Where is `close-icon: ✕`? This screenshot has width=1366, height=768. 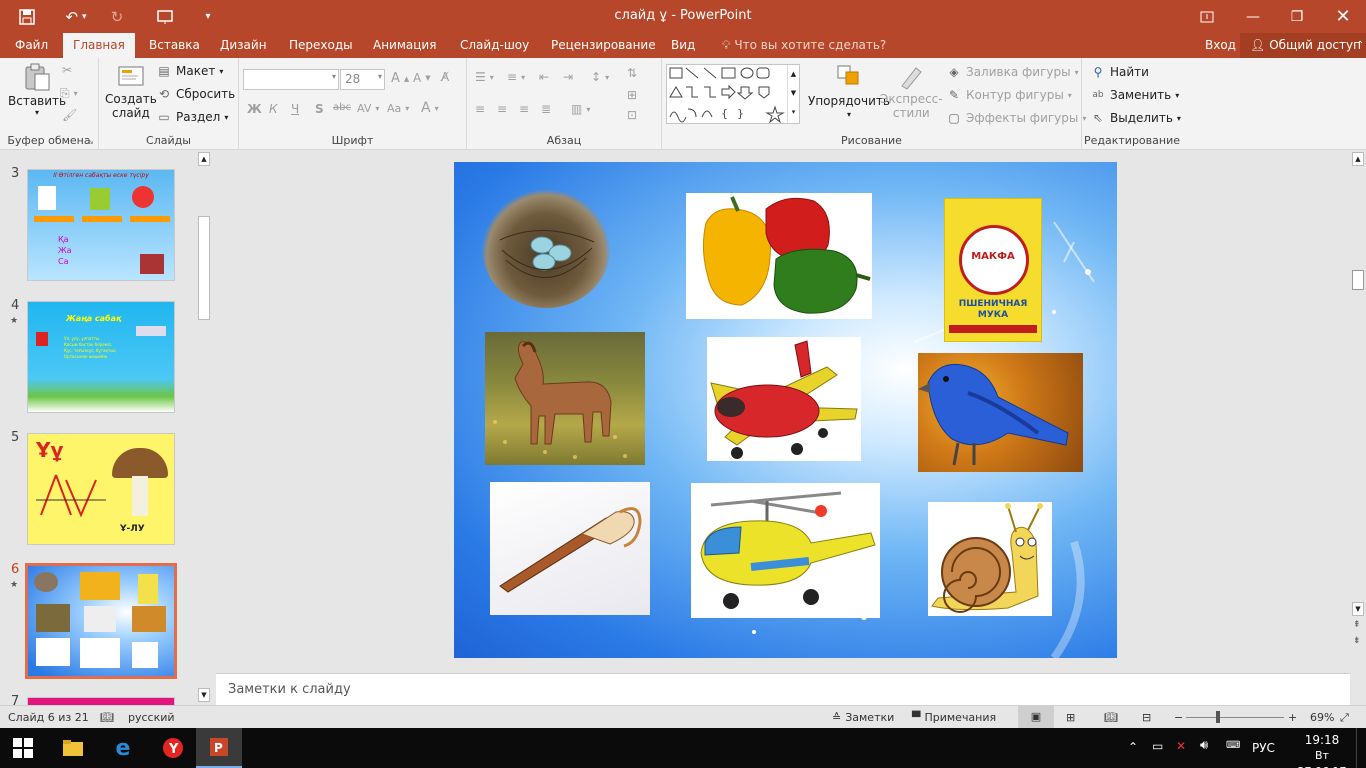
close-icon: ✕ is located at coordinates (1343, 16).